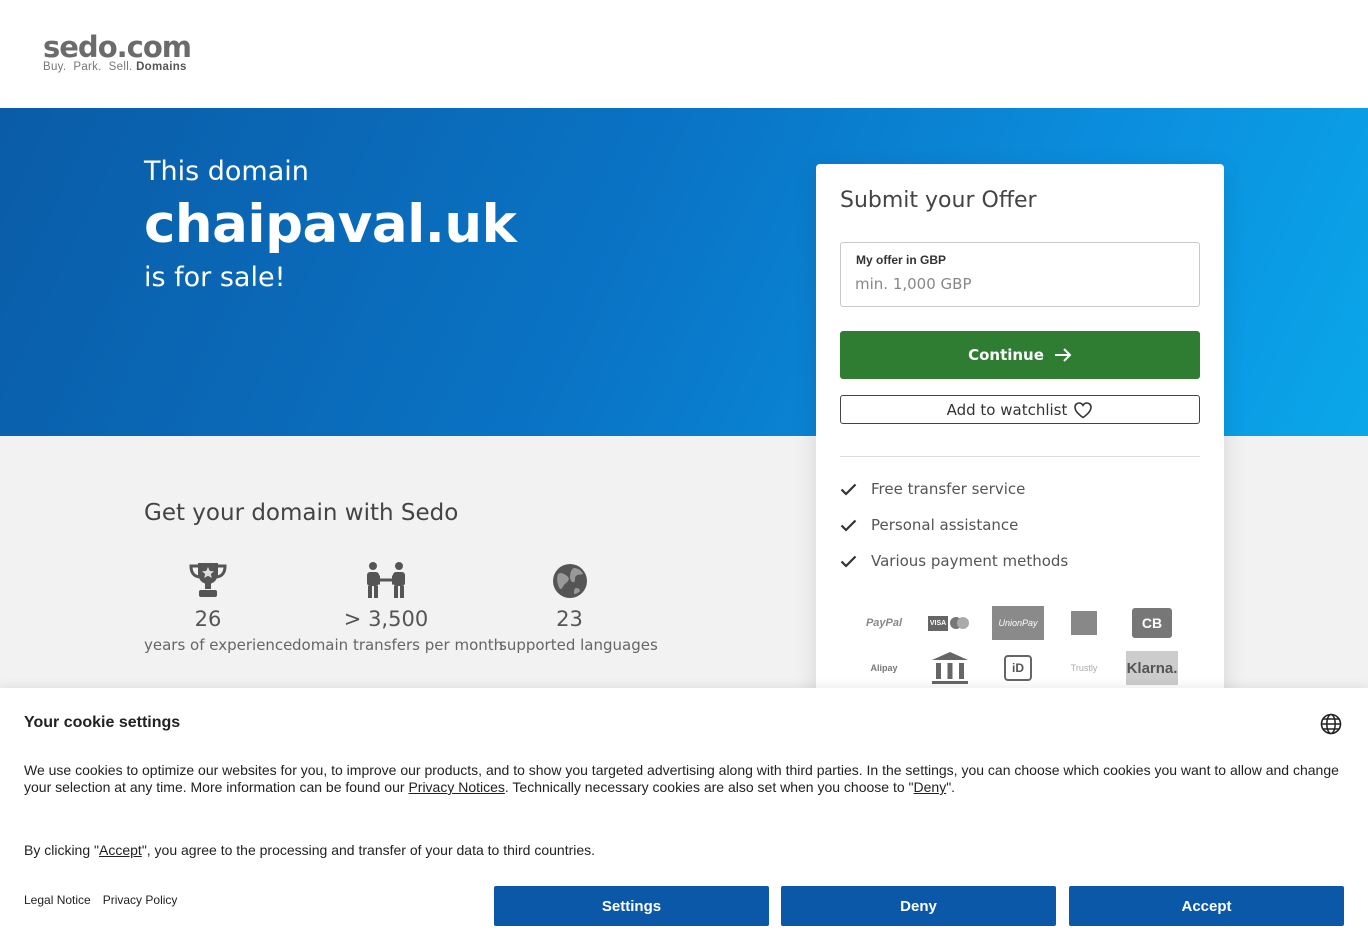  What do you see at coordinates (140, 900) in the screenshot?
I see `privacy-policy-link: Privacy Policy` at bounding box center [140, 900].